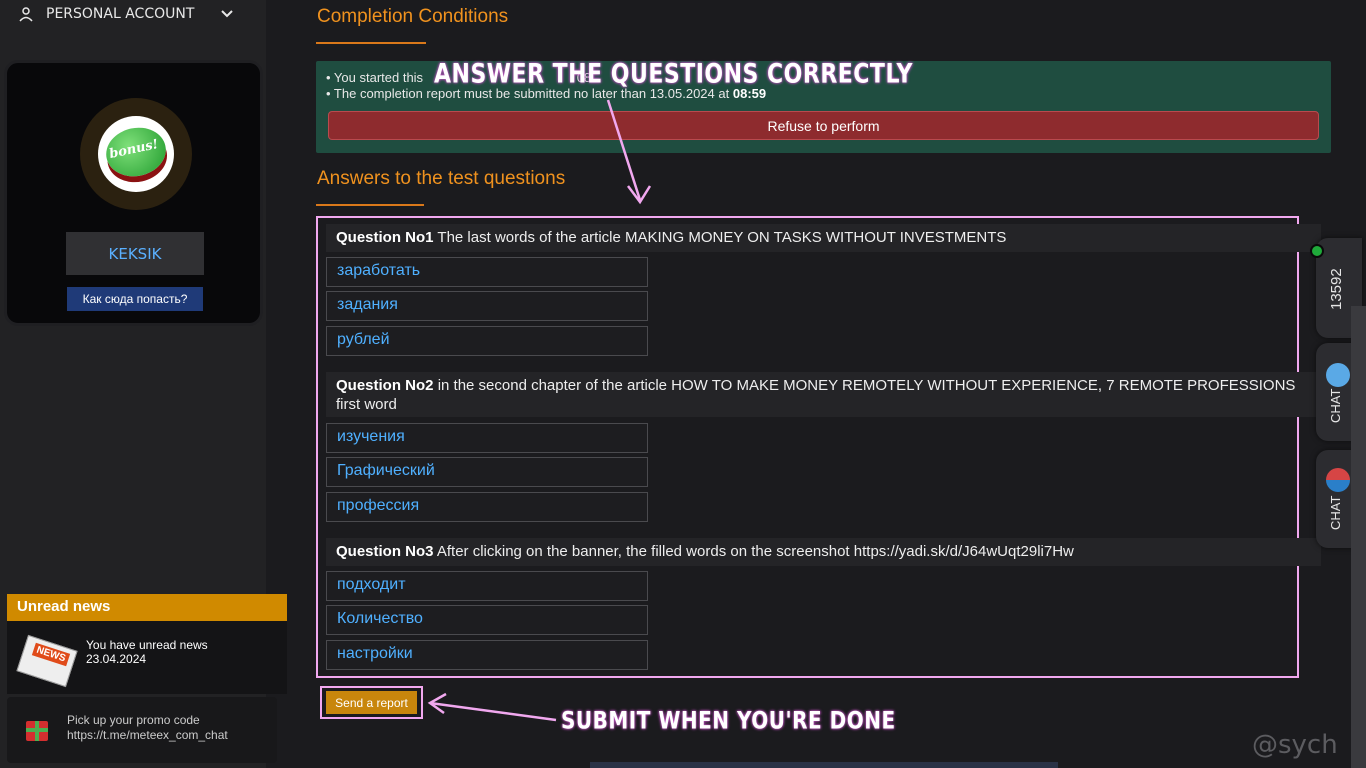 This screenshot has height=768, width=1366. I want to click on bottom-bar, so click(824, 765).